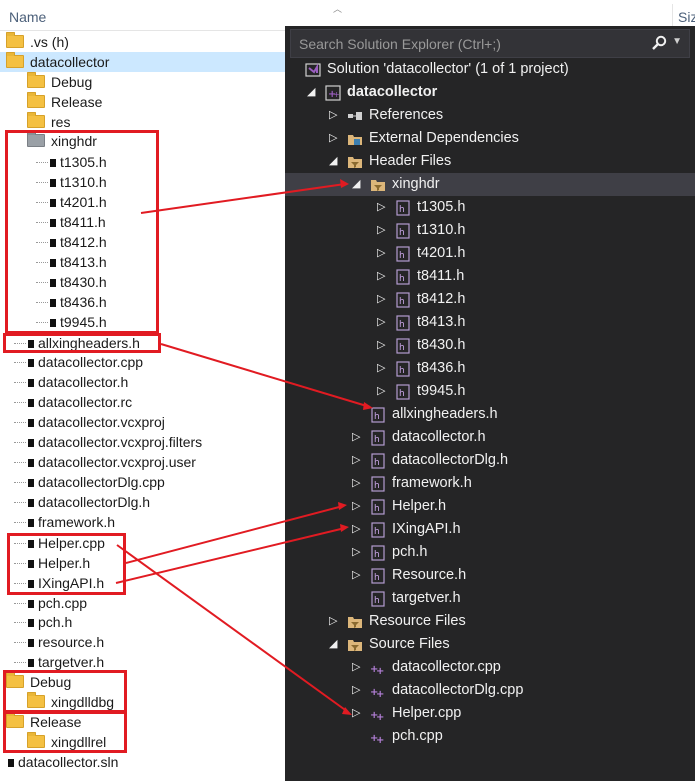  What do you see at coordinates (659, 43) in the screenshot?
I see `search-icon` at bounding box center [659, 43].